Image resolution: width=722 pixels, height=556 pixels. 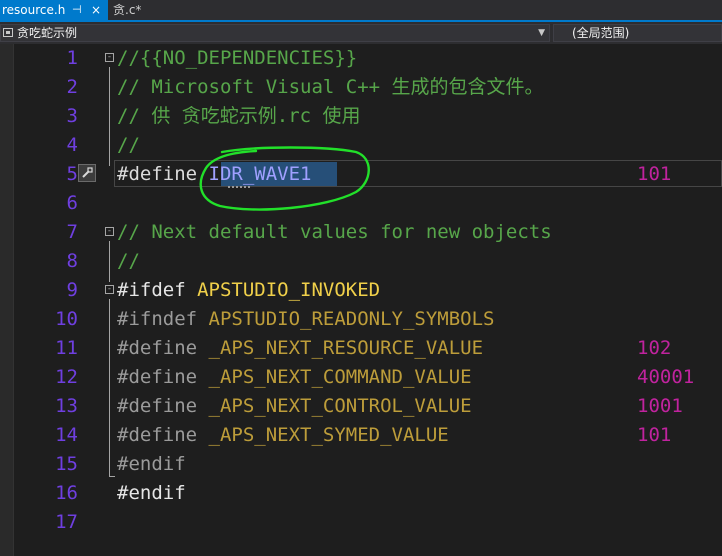 What do you see at coordinates (361, 522) in the screenshot?
I see `code-line: 17` at bounding box center [361, 522].